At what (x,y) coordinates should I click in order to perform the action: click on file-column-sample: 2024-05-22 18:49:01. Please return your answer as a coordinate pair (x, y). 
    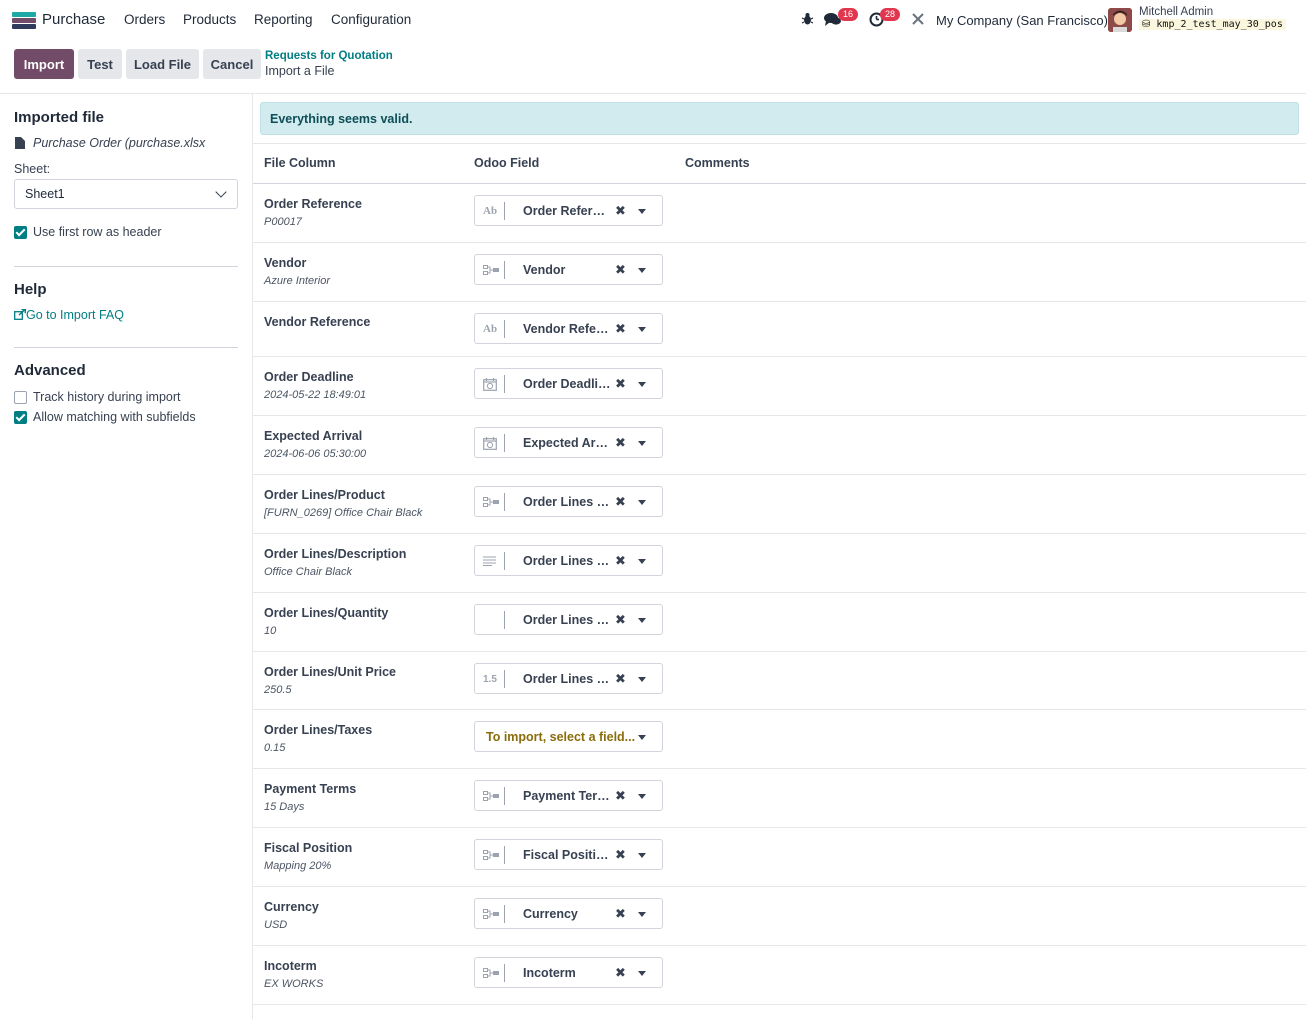
    Looking at the image, I should click on (315, 395).